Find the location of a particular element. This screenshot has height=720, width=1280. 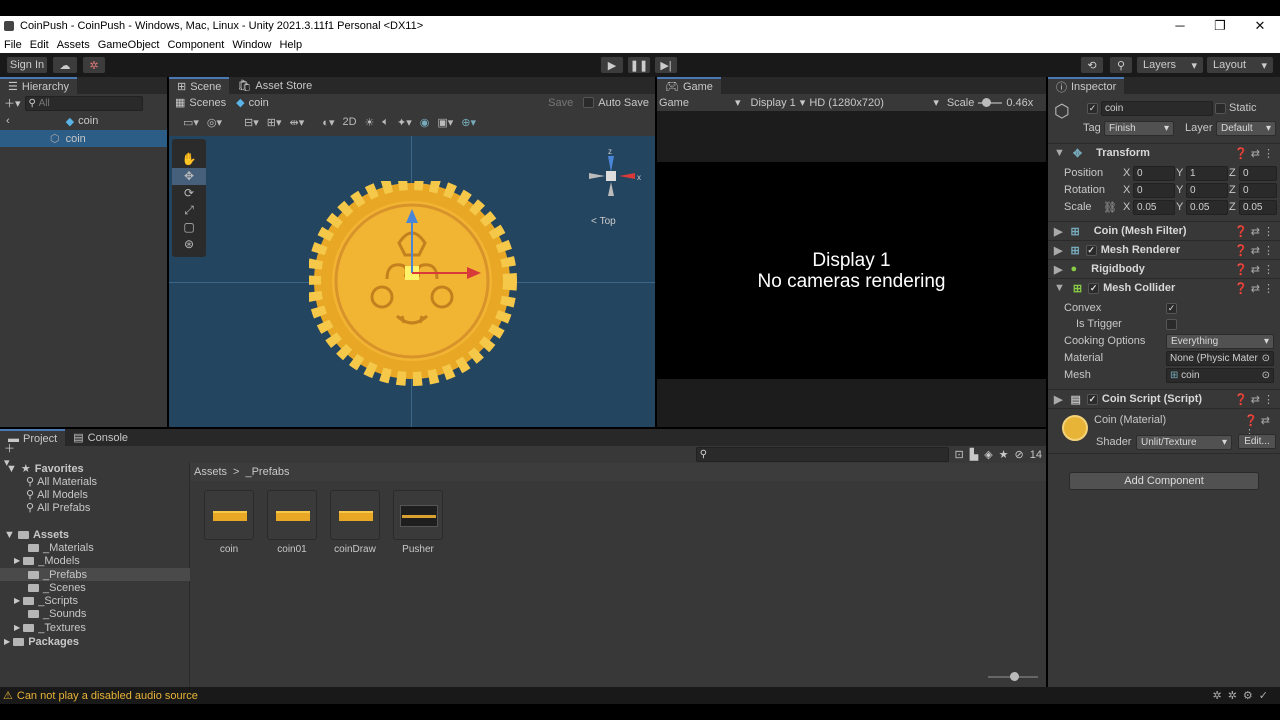

thumbnail-size-slider is located at coordinates (1013, 676).